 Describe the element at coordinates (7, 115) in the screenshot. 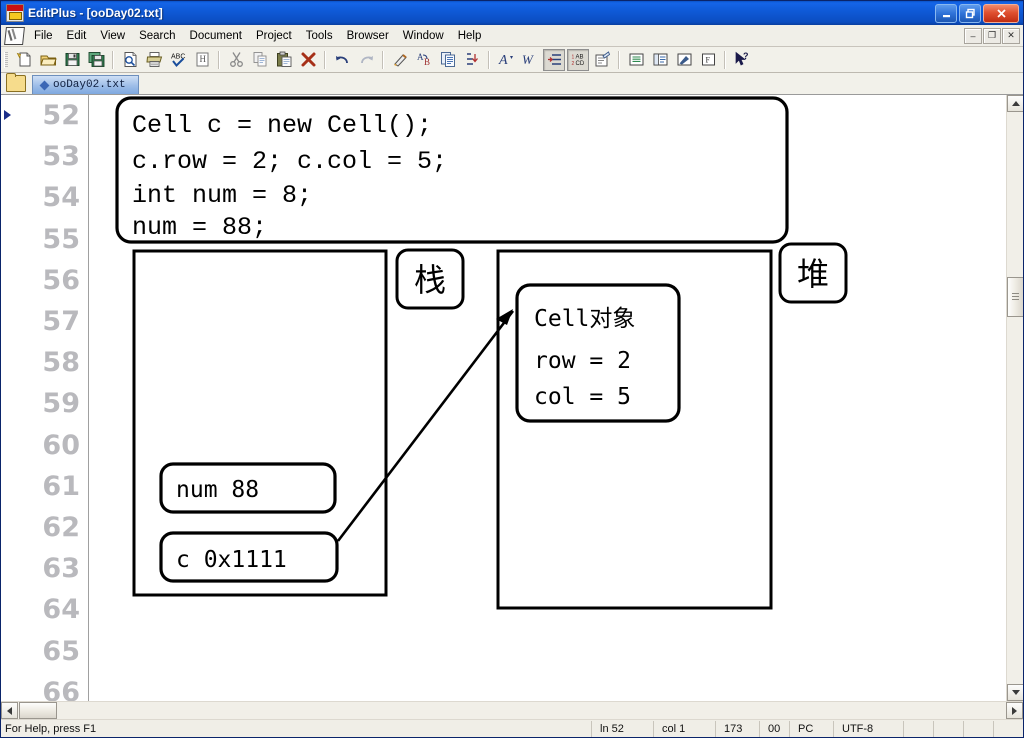

I see `current-line-arrow-icon` at that location.